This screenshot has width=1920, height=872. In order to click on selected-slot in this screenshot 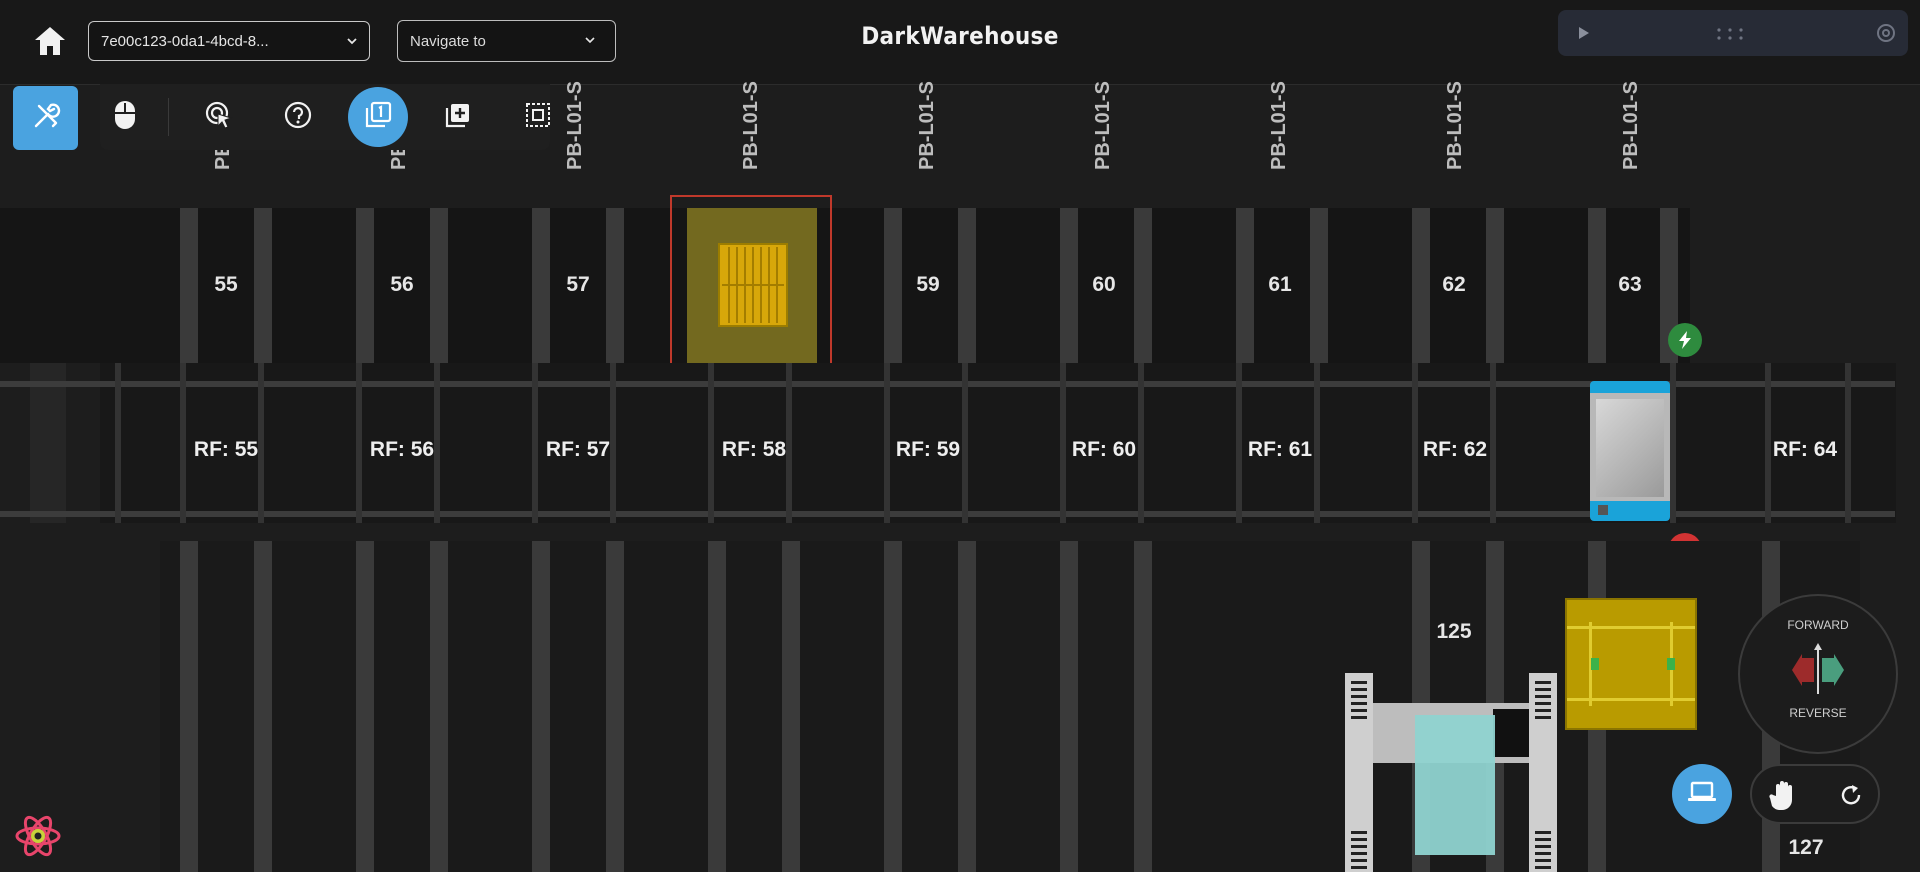, I will do `click(751, 282)`.